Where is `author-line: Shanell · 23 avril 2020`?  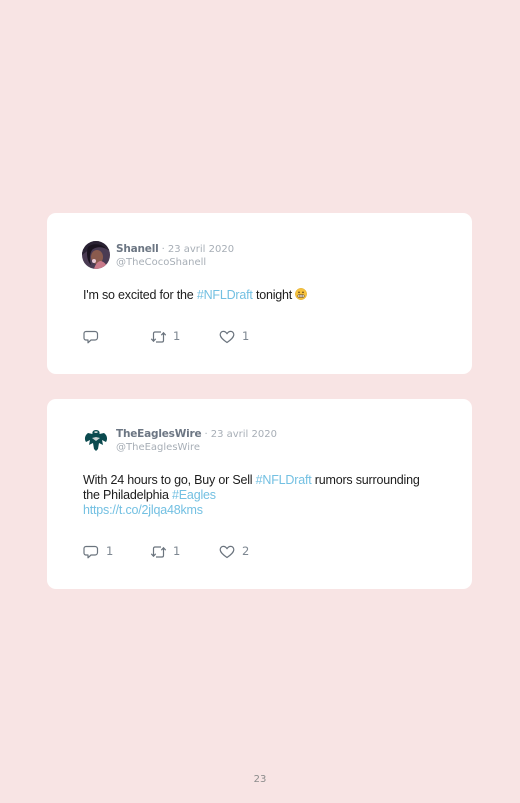
author-line: Shanell · 23 avril 2020 is located at coordinates (175, 249).